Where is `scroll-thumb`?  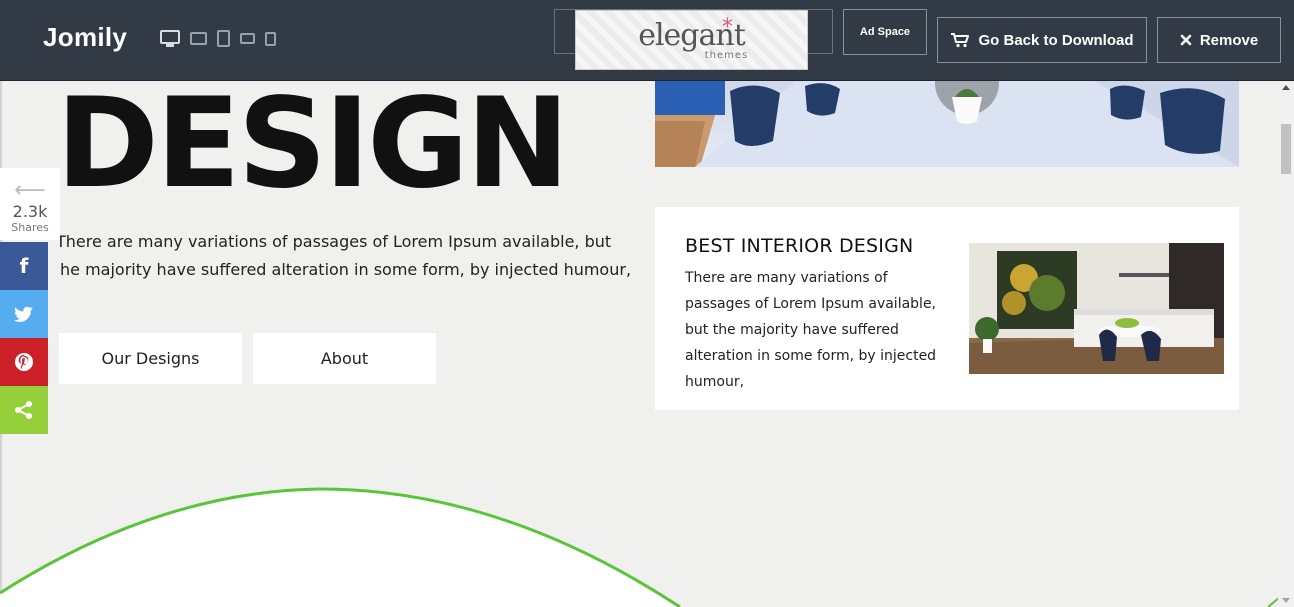
scroll-thumb is located at coordinates (1286, 149).